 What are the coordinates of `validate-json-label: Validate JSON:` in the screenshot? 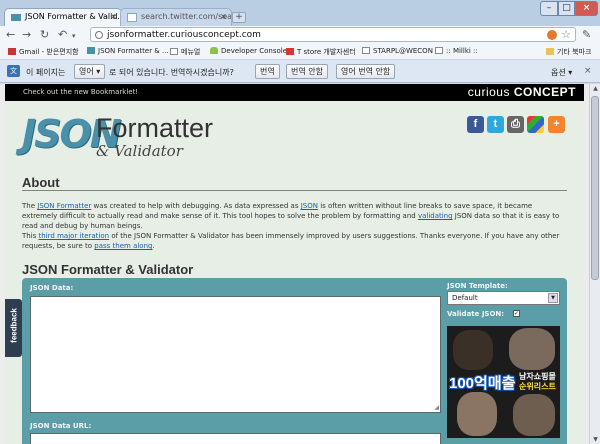 It's located at (476, 314).